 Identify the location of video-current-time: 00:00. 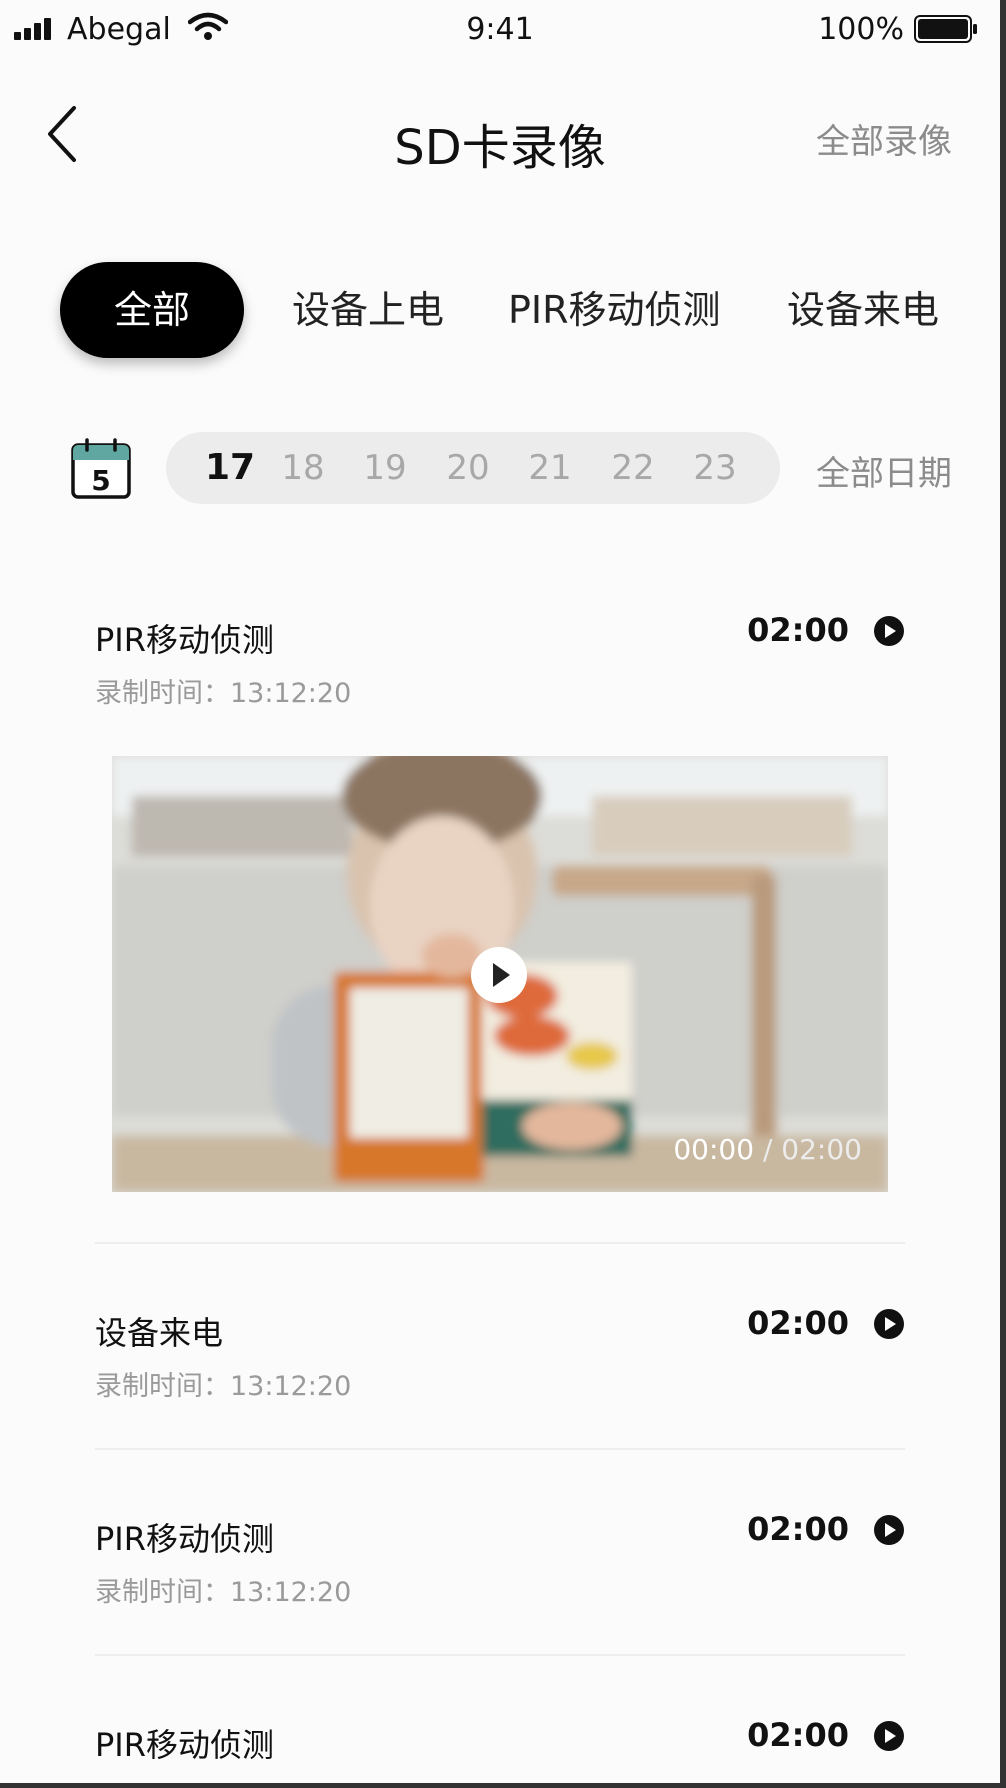
(714, 1149).